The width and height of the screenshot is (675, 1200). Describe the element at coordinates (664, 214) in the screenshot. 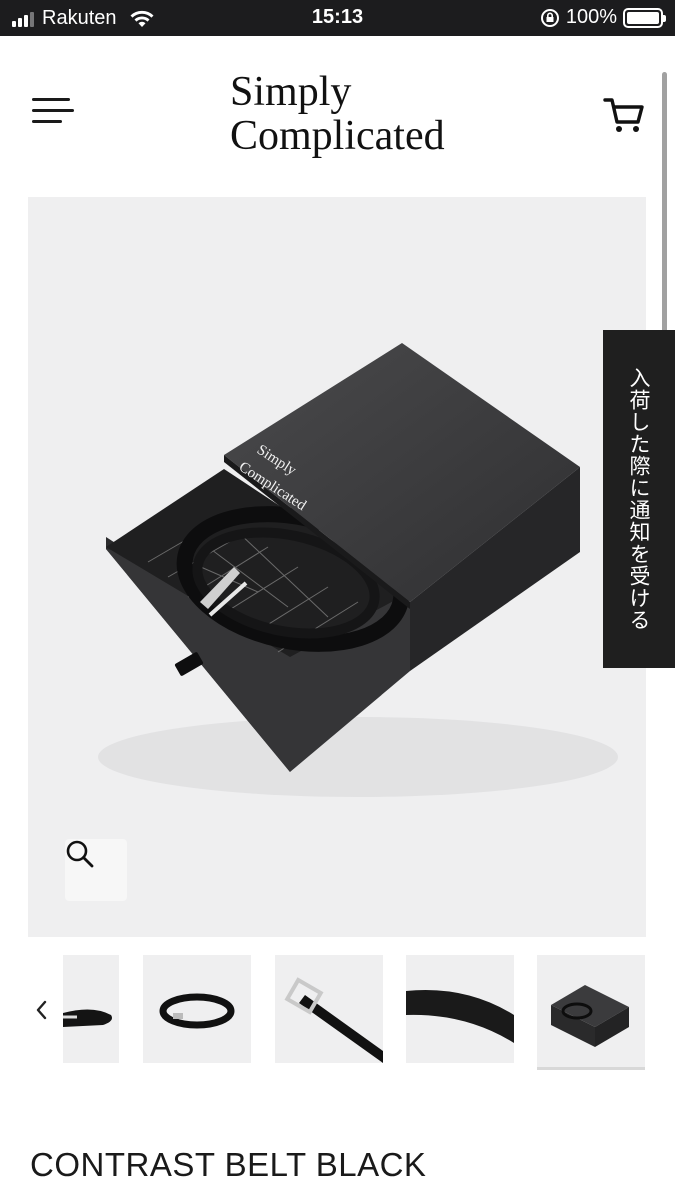

I see `page-scrollbar` at that location.